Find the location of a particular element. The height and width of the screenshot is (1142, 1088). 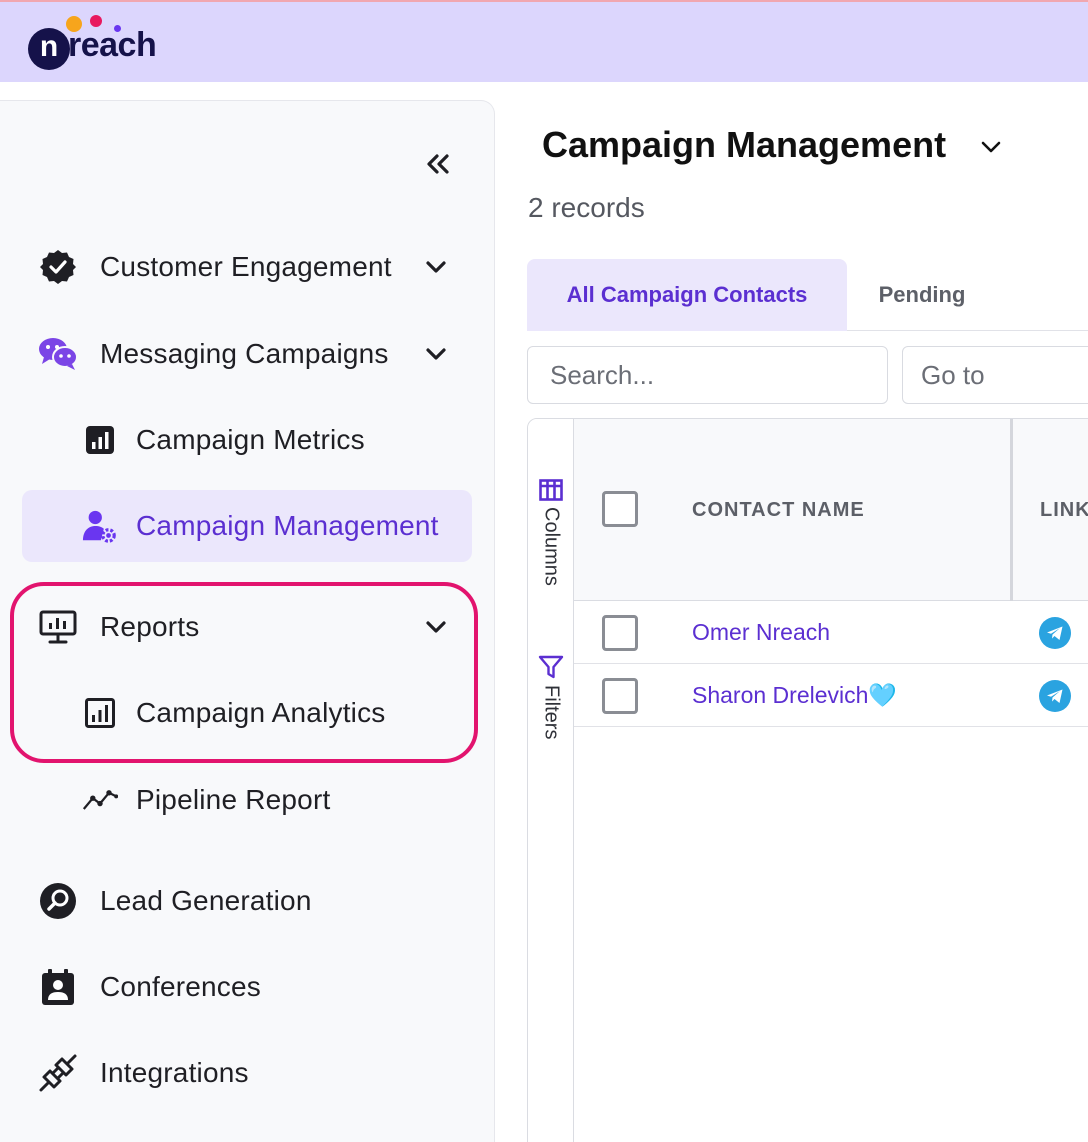

bar-chart-outline-icon is located at coordinates (100, 713).